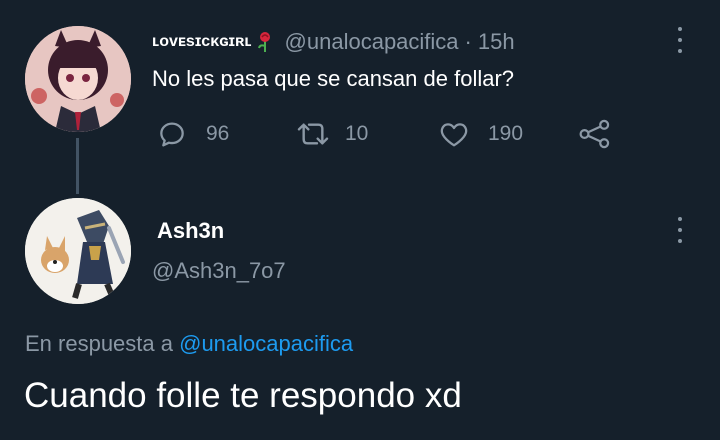  What do you see at coordinates (172, 134) in the screenshot?
I see `reply-icon` at bounding box center [172, 134].